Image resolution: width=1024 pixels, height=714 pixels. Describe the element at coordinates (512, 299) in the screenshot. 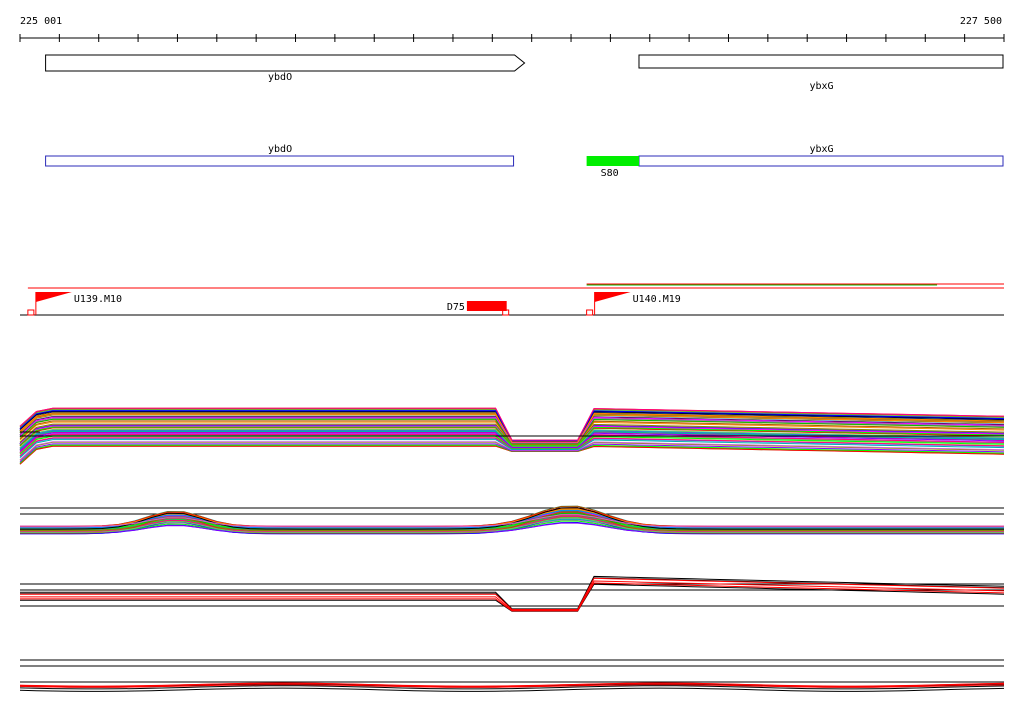

I see `regulation-track: U139.M10 U140.M19 D75` at that location.